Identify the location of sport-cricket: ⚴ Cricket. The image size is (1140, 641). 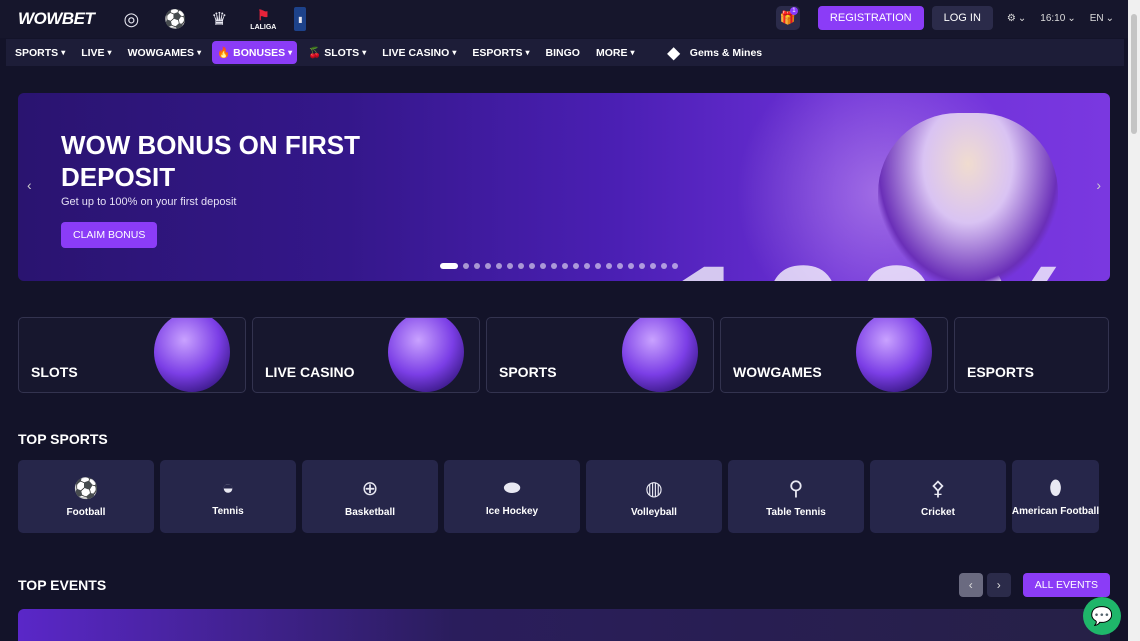
(938, 496).